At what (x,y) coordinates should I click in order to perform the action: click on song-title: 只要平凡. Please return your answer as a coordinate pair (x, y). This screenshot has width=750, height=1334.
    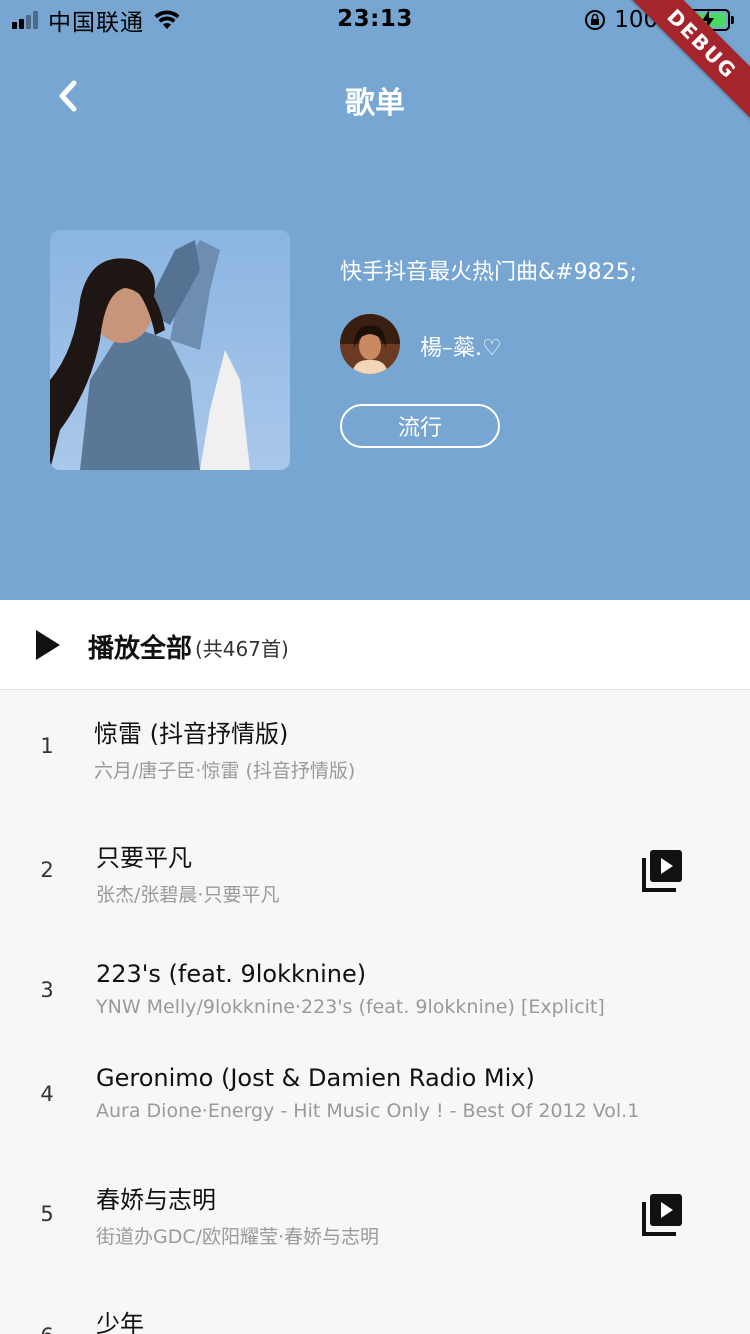
    Looking at the image, I should click on (144, 858).